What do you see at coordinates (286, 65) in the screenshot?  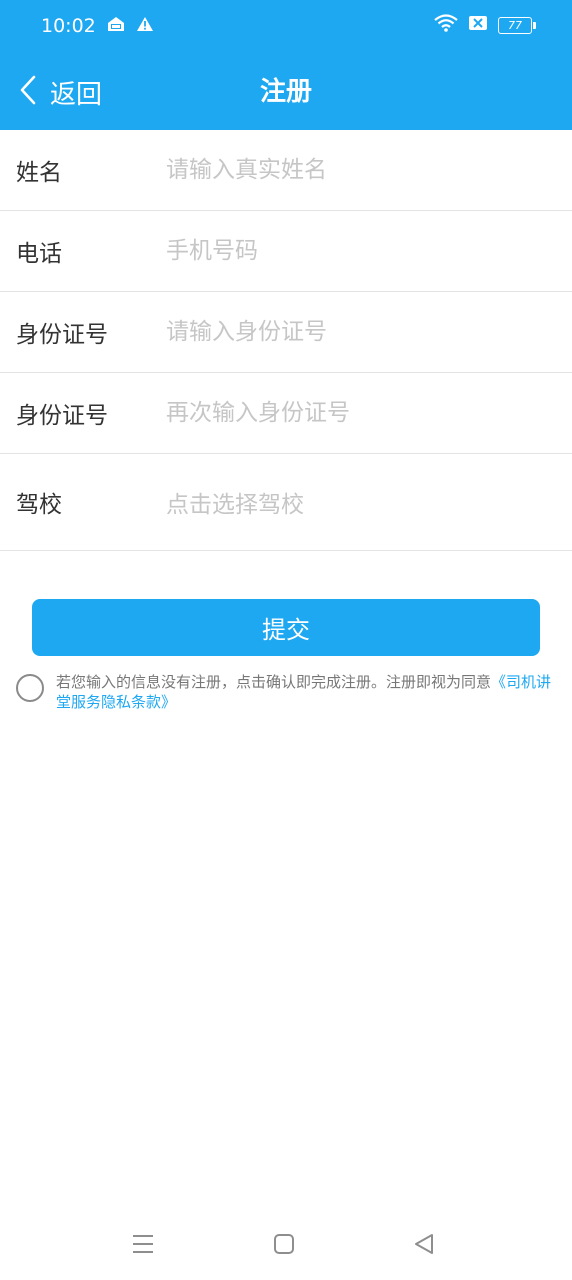 I see `header: 10:02 77 返回 注册` at bounding box center [286, 65].